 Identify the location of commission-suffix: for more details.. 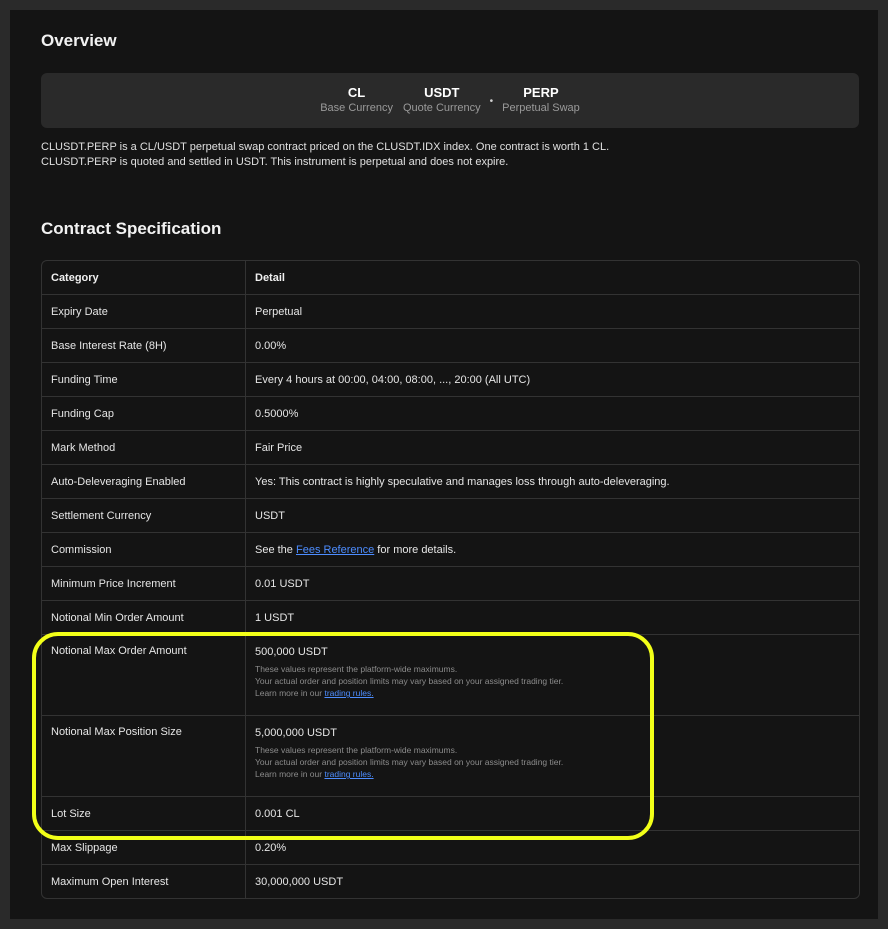
(415, 549).